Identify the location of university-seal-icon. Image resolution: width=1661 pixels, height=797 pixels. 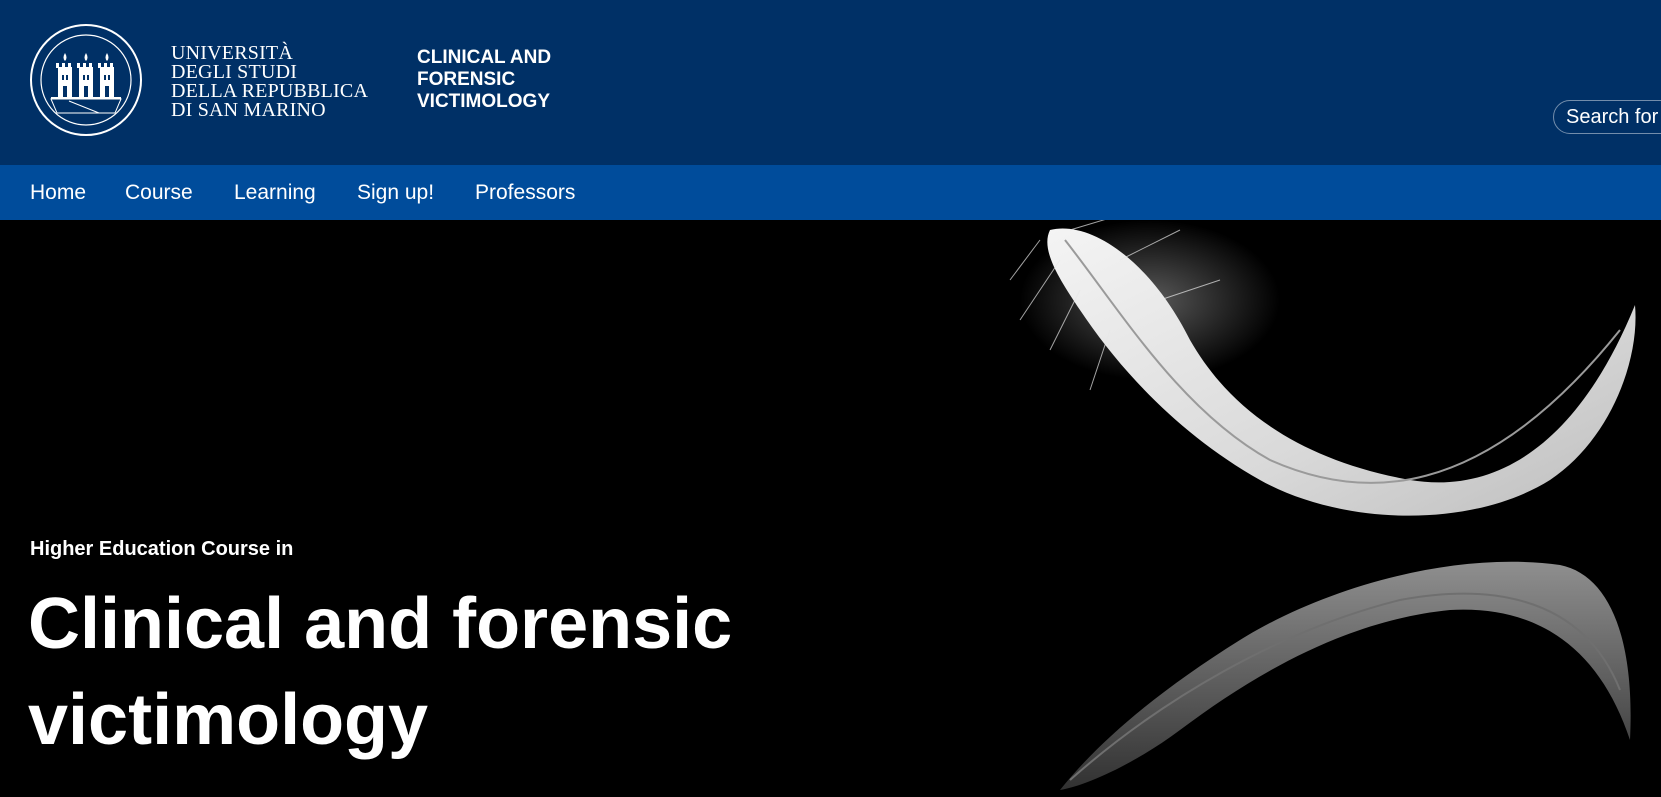
(86, 80).